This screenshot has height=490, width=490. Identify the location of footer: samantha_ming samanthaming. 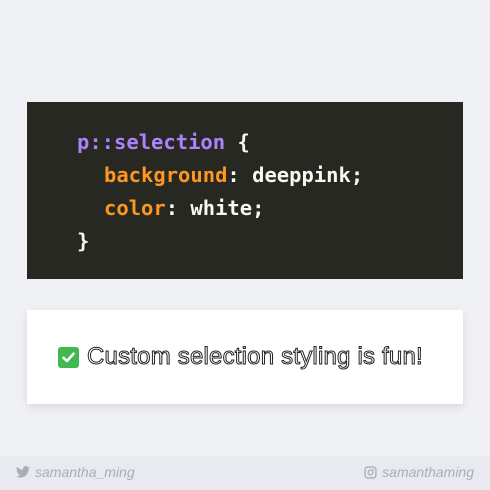
(245, 473).